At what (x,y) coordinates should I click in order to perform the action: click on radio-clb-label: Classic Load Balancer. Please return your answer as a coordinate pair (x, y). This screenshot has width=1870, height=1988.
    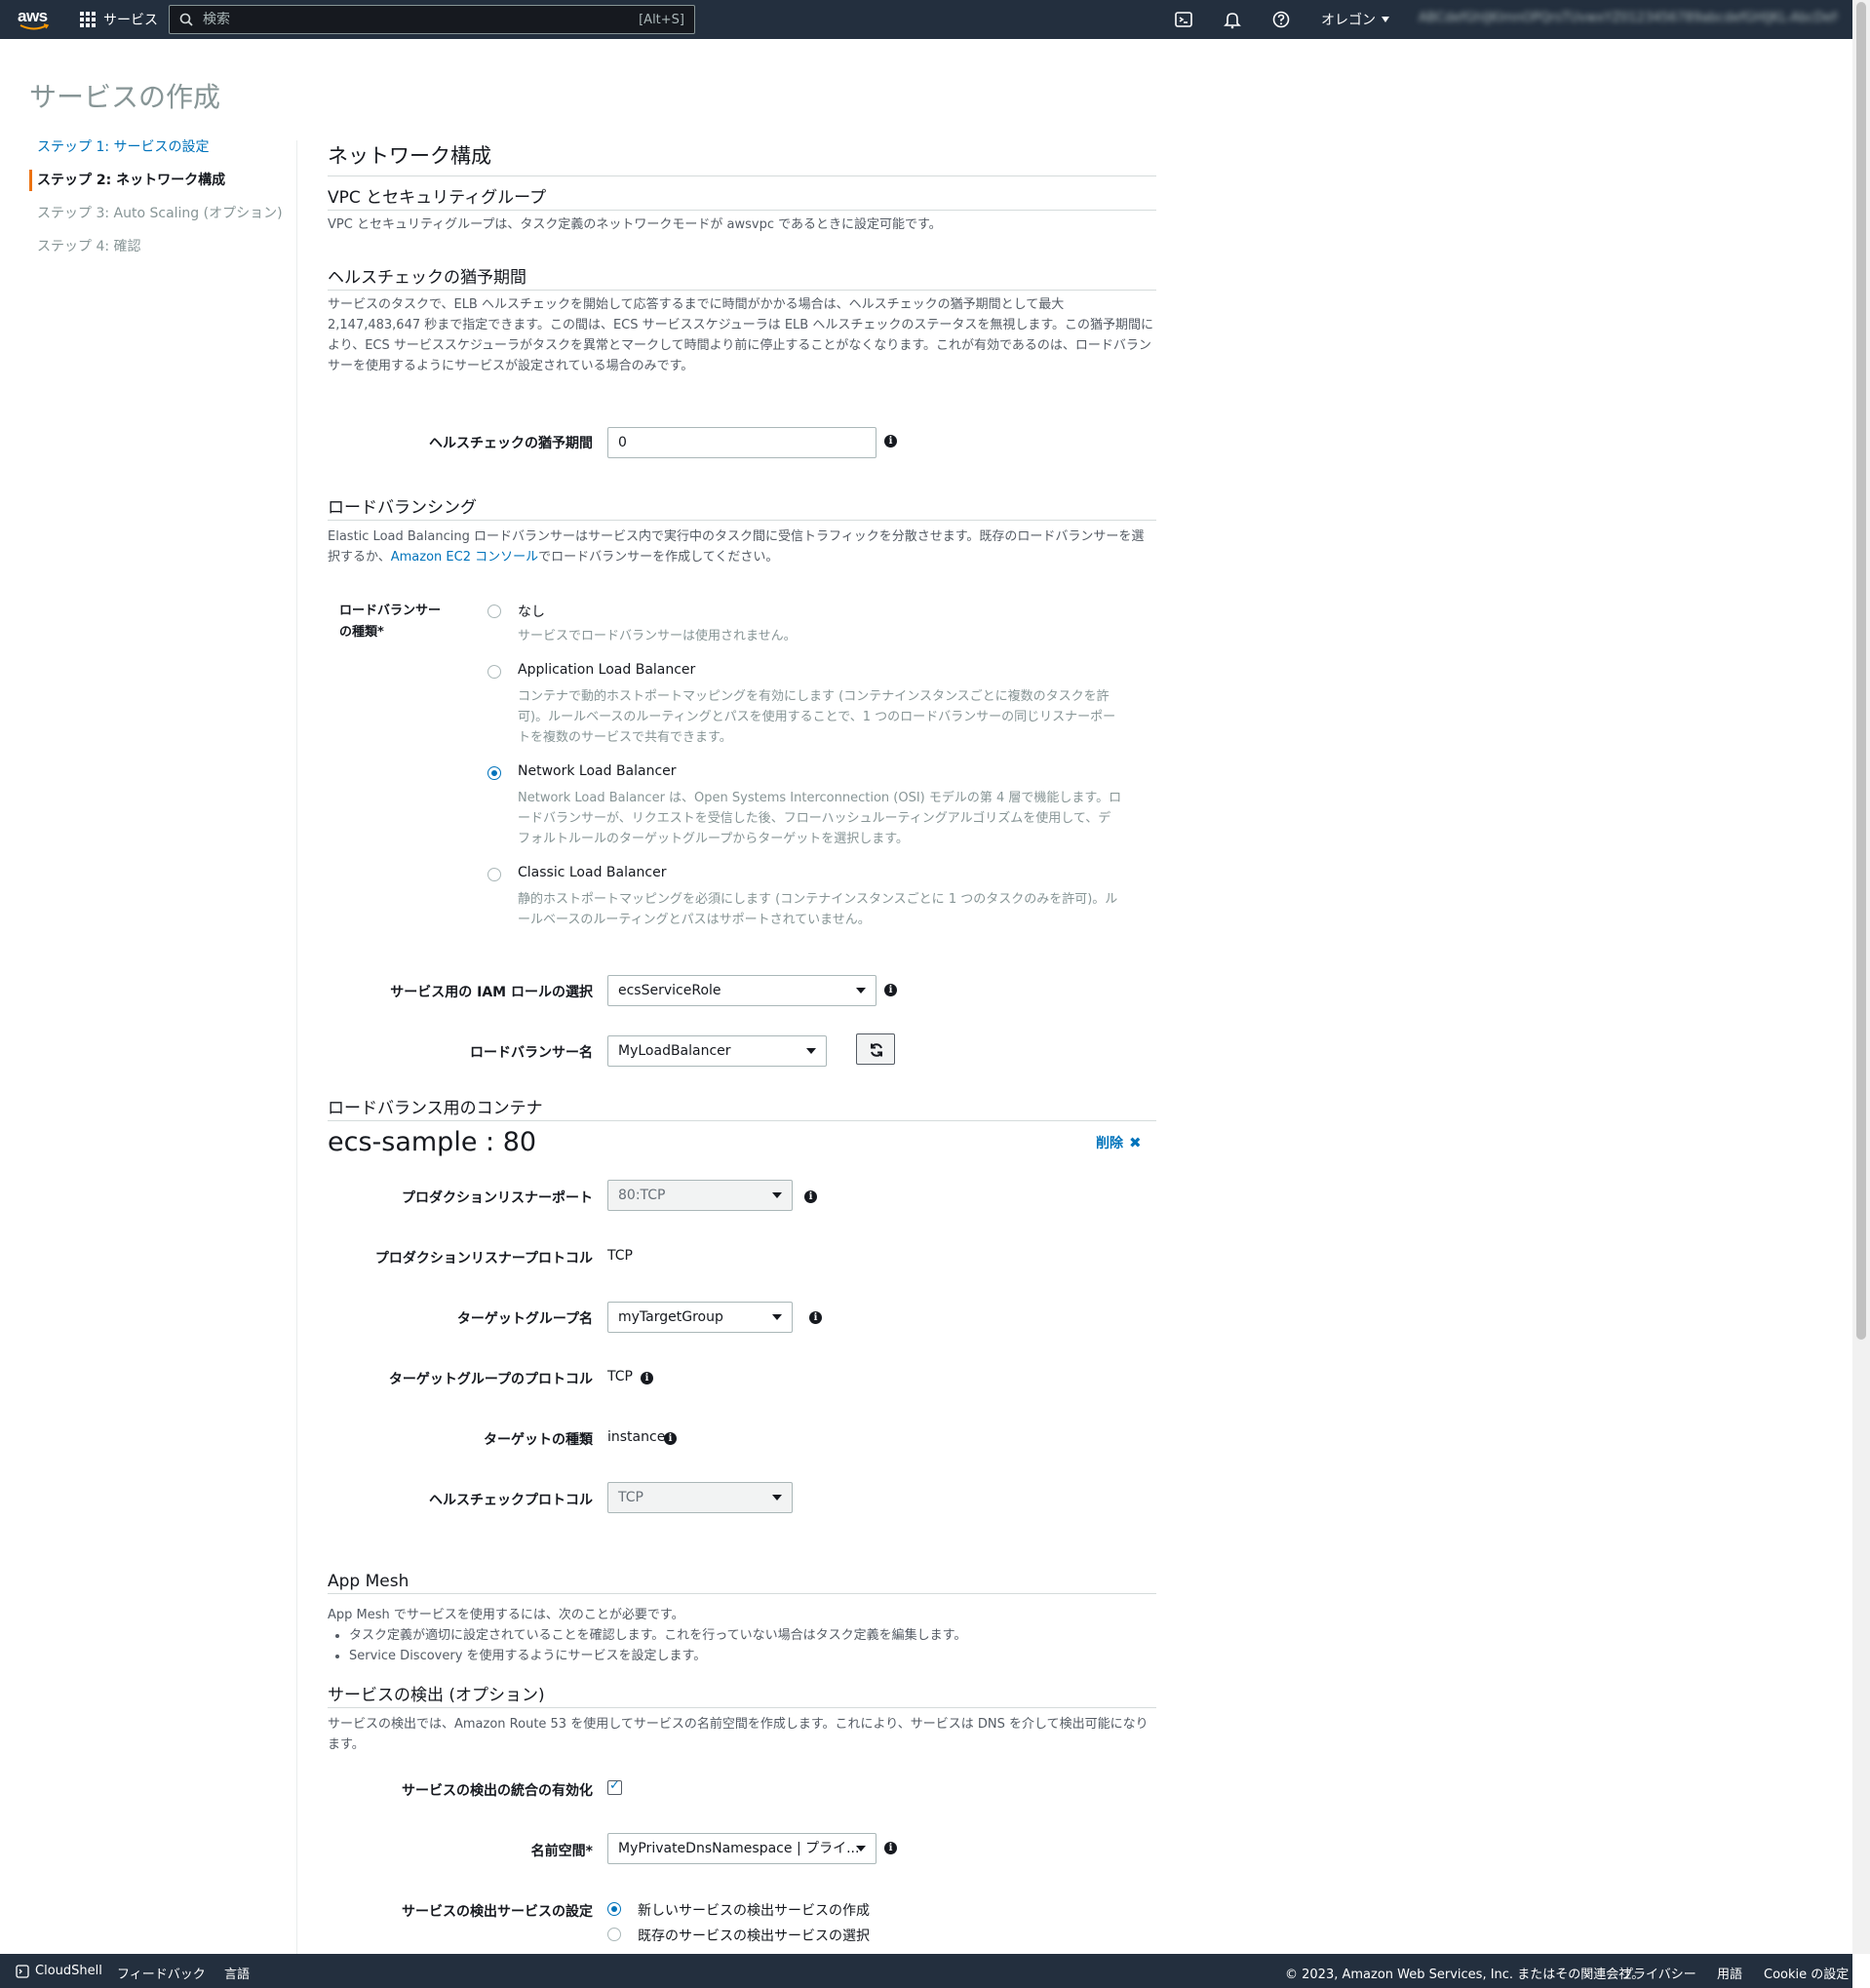
    Looking at the image, I should click on (592, 872).